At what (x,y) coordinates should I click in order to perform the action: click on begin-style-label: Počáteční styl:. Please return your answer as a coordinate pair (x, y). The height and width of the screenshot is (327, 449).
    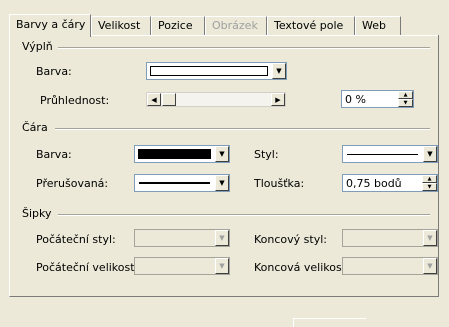
    Looking at the image, I should click on (76, 239).